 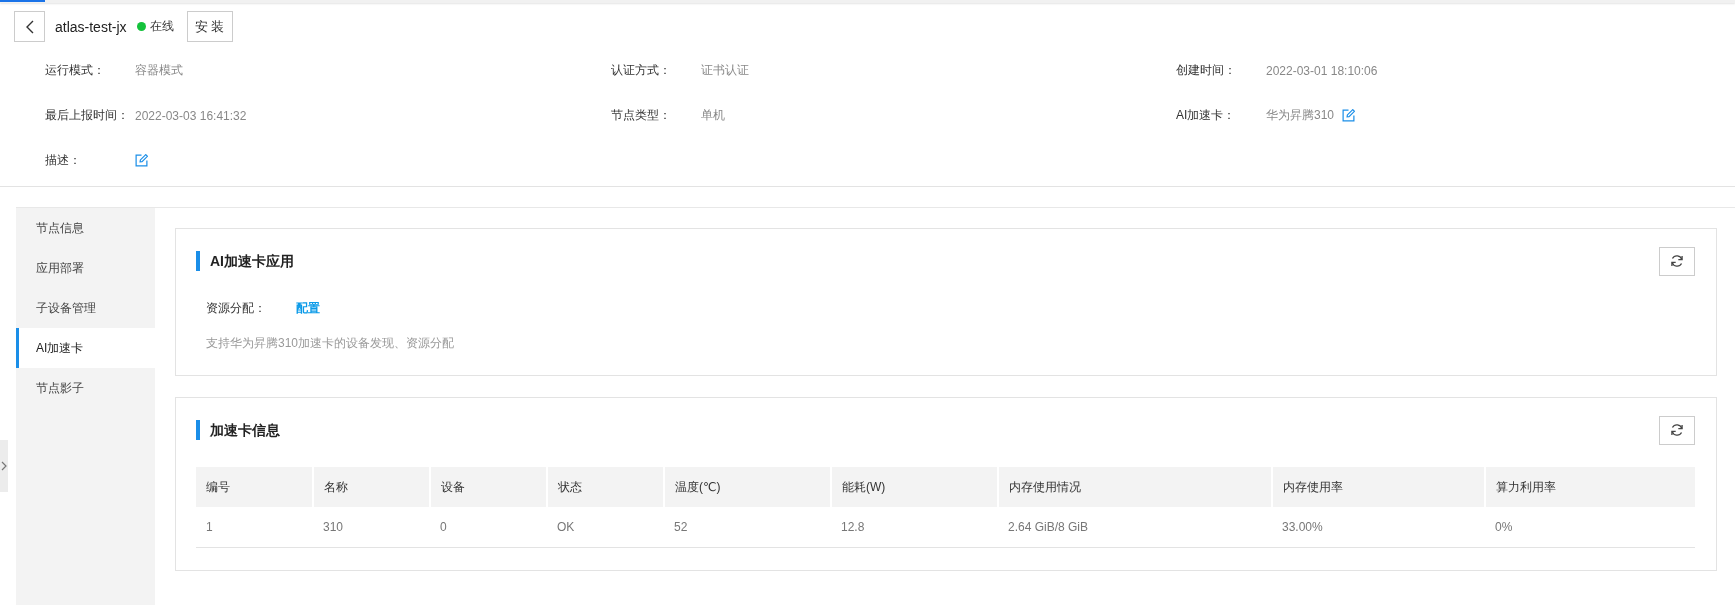 What do you see at coordinates (1378, 527) in the screenshot?
I see `table-cell: 33.00%` at bounding box center [1378, 527].